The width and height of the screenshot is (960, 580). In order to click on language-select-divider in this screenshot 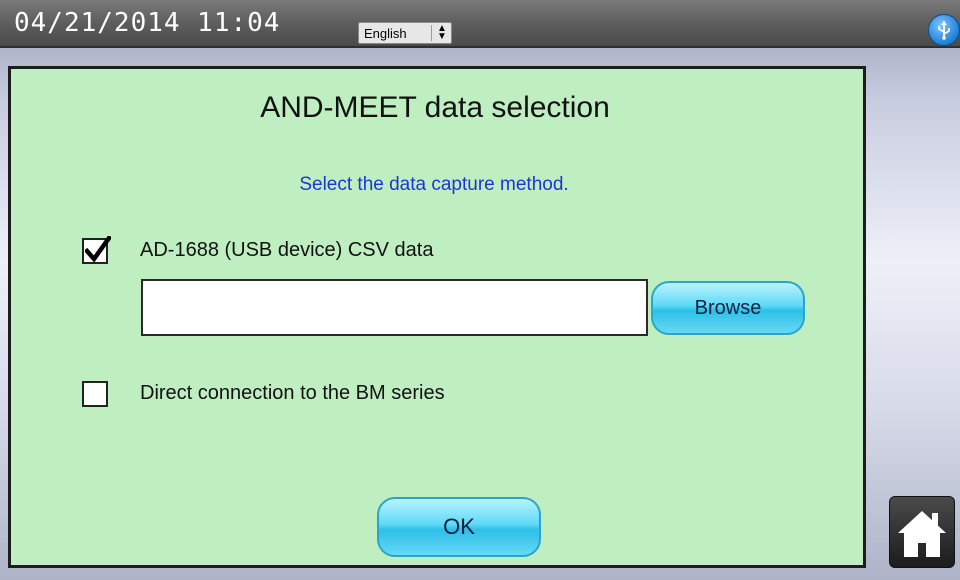, I will do `click(431, 33)`.